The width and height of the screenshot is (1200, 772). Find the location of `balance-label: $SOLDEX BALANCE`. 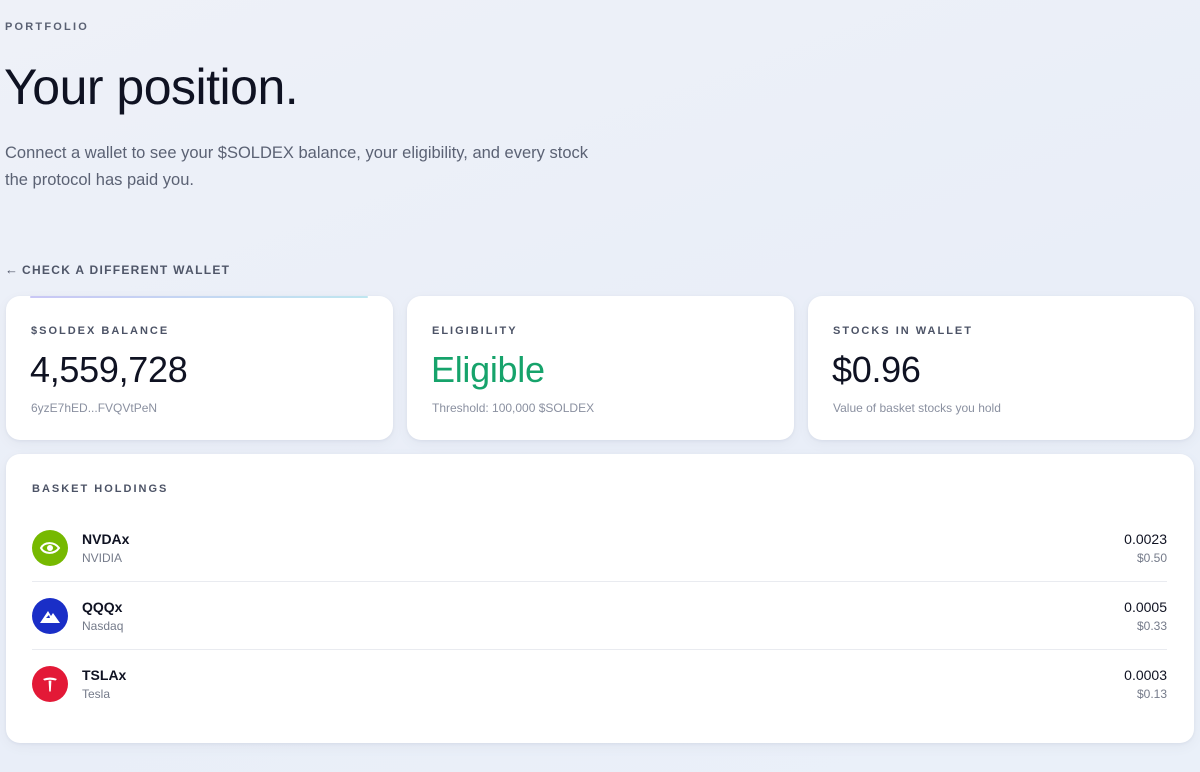

balance-label: $SOLDEX BALANCE is located at coordinates (100, 331).